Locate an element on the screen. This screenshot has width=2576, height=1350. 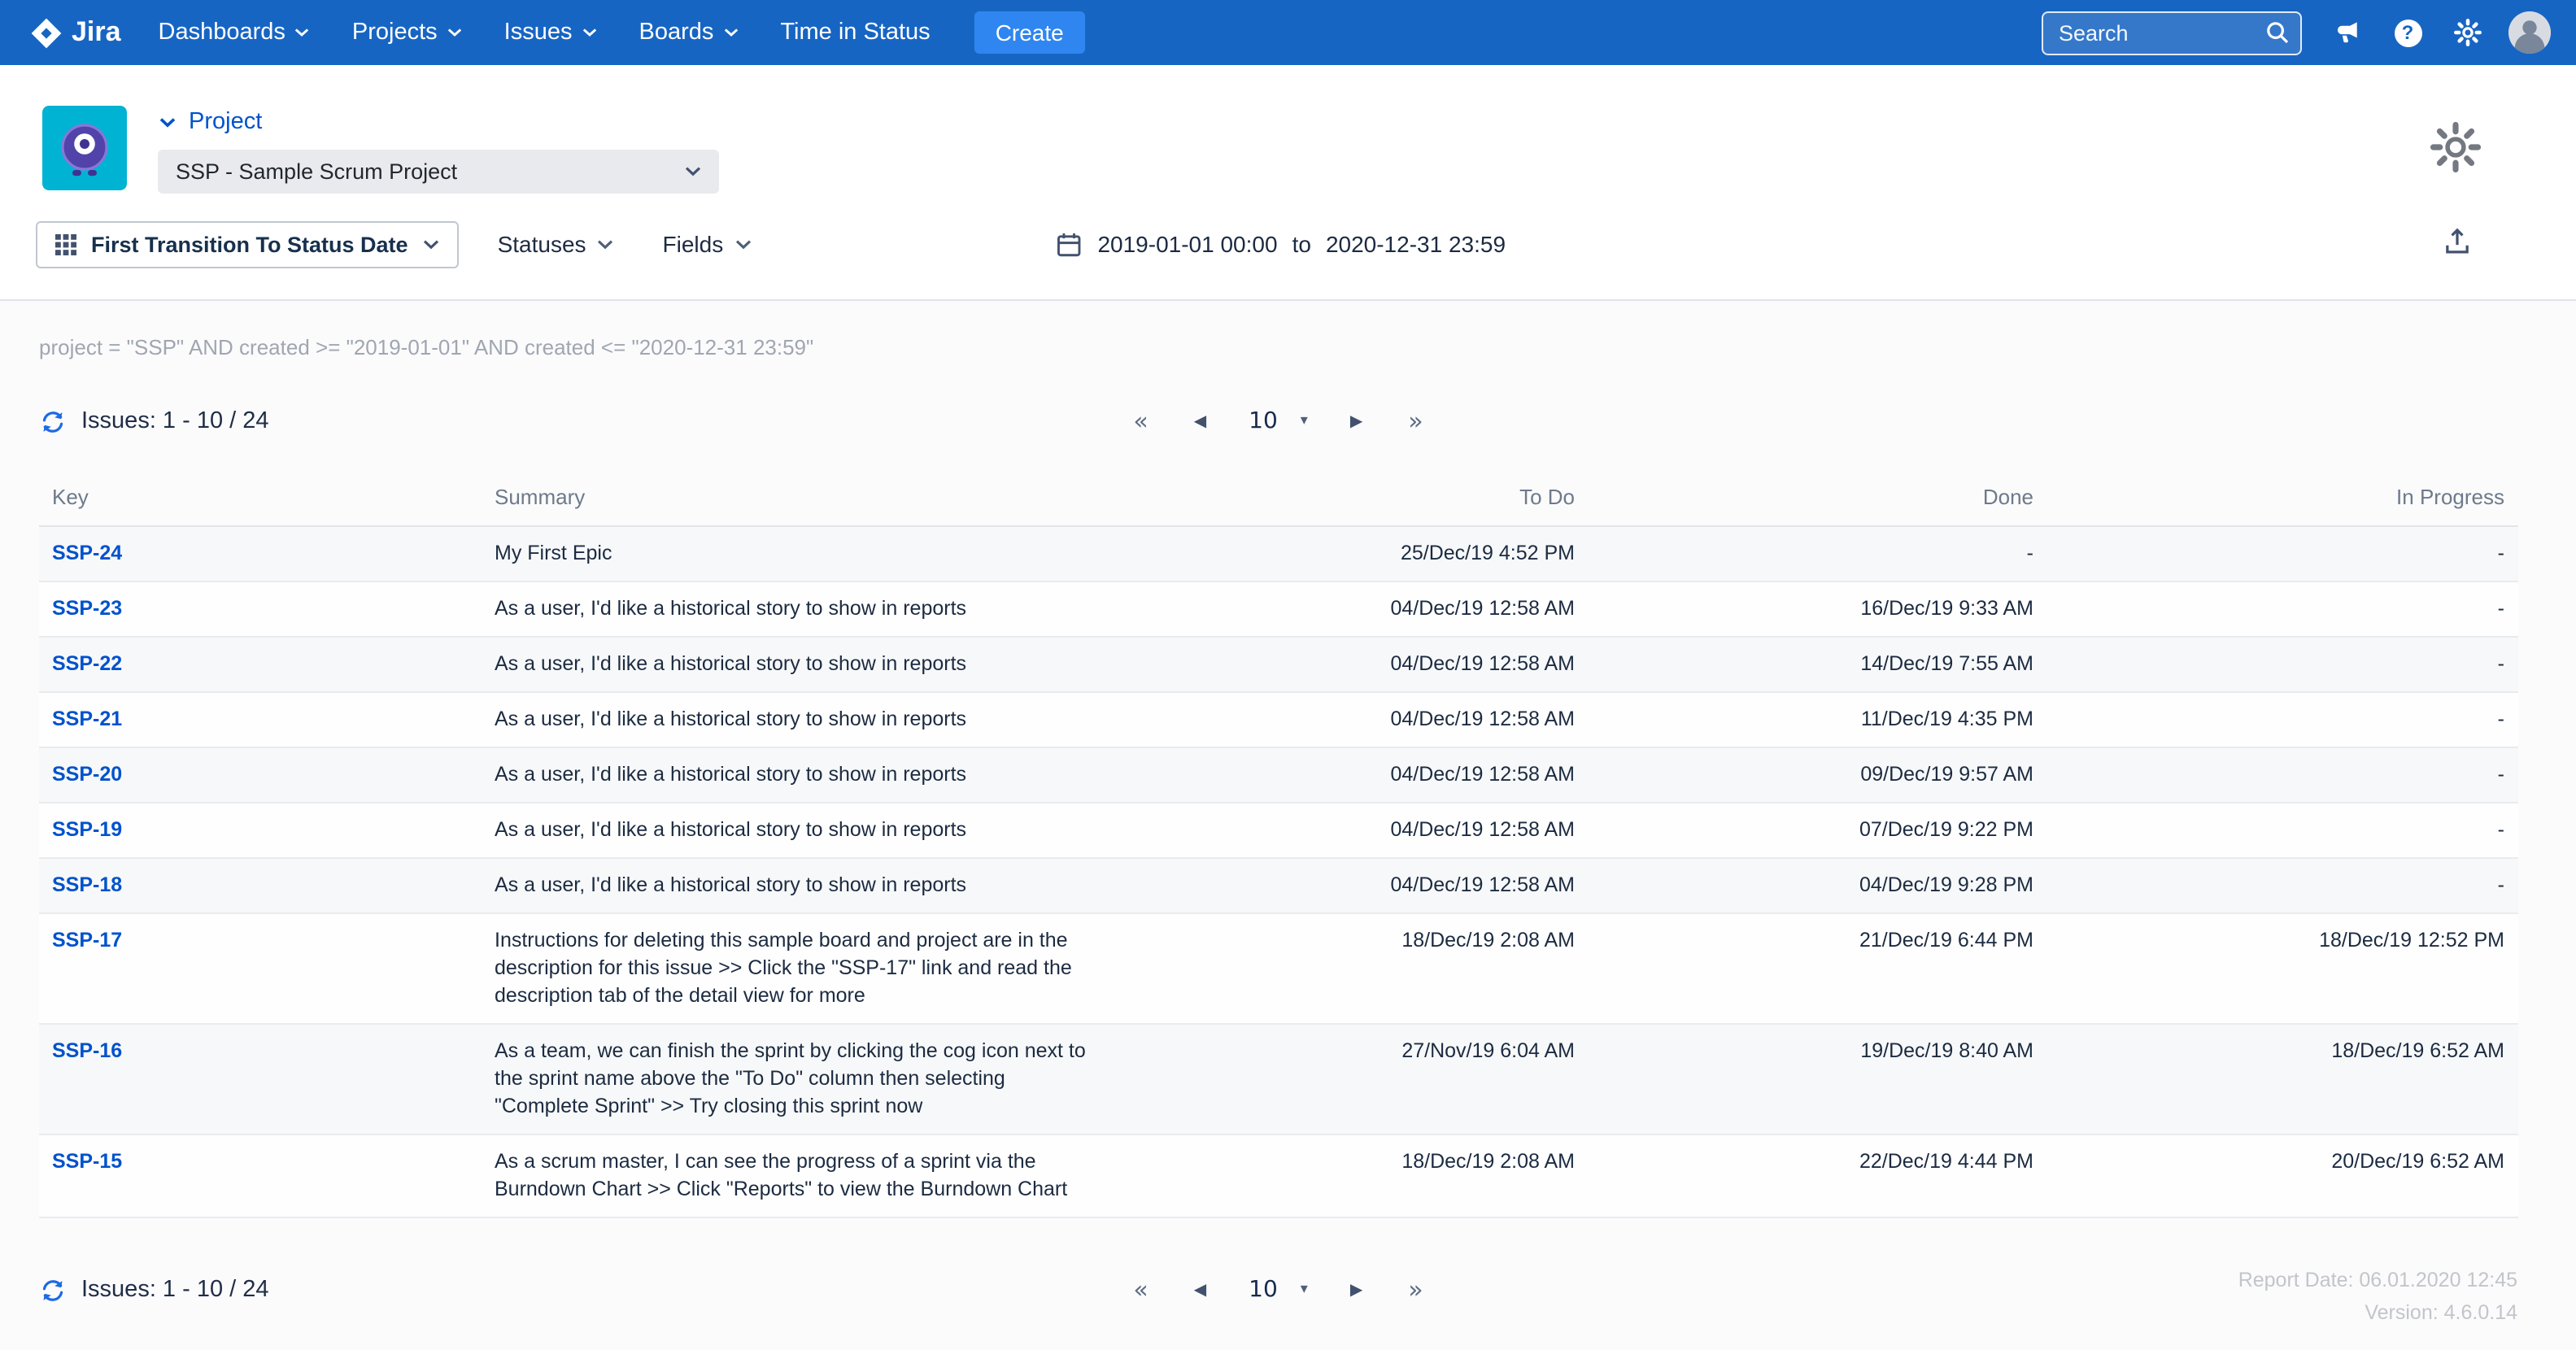
nav-label: Issues is located at coordinates (538, 33).